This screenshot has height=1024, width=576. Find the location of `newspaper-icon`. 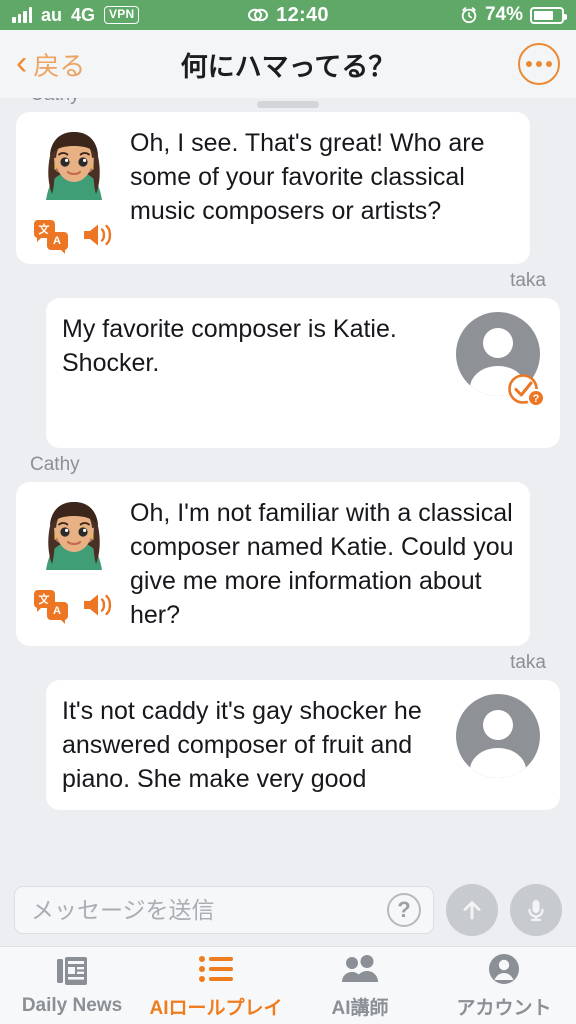

newspaper-icon is located at coordinates (72, 971).